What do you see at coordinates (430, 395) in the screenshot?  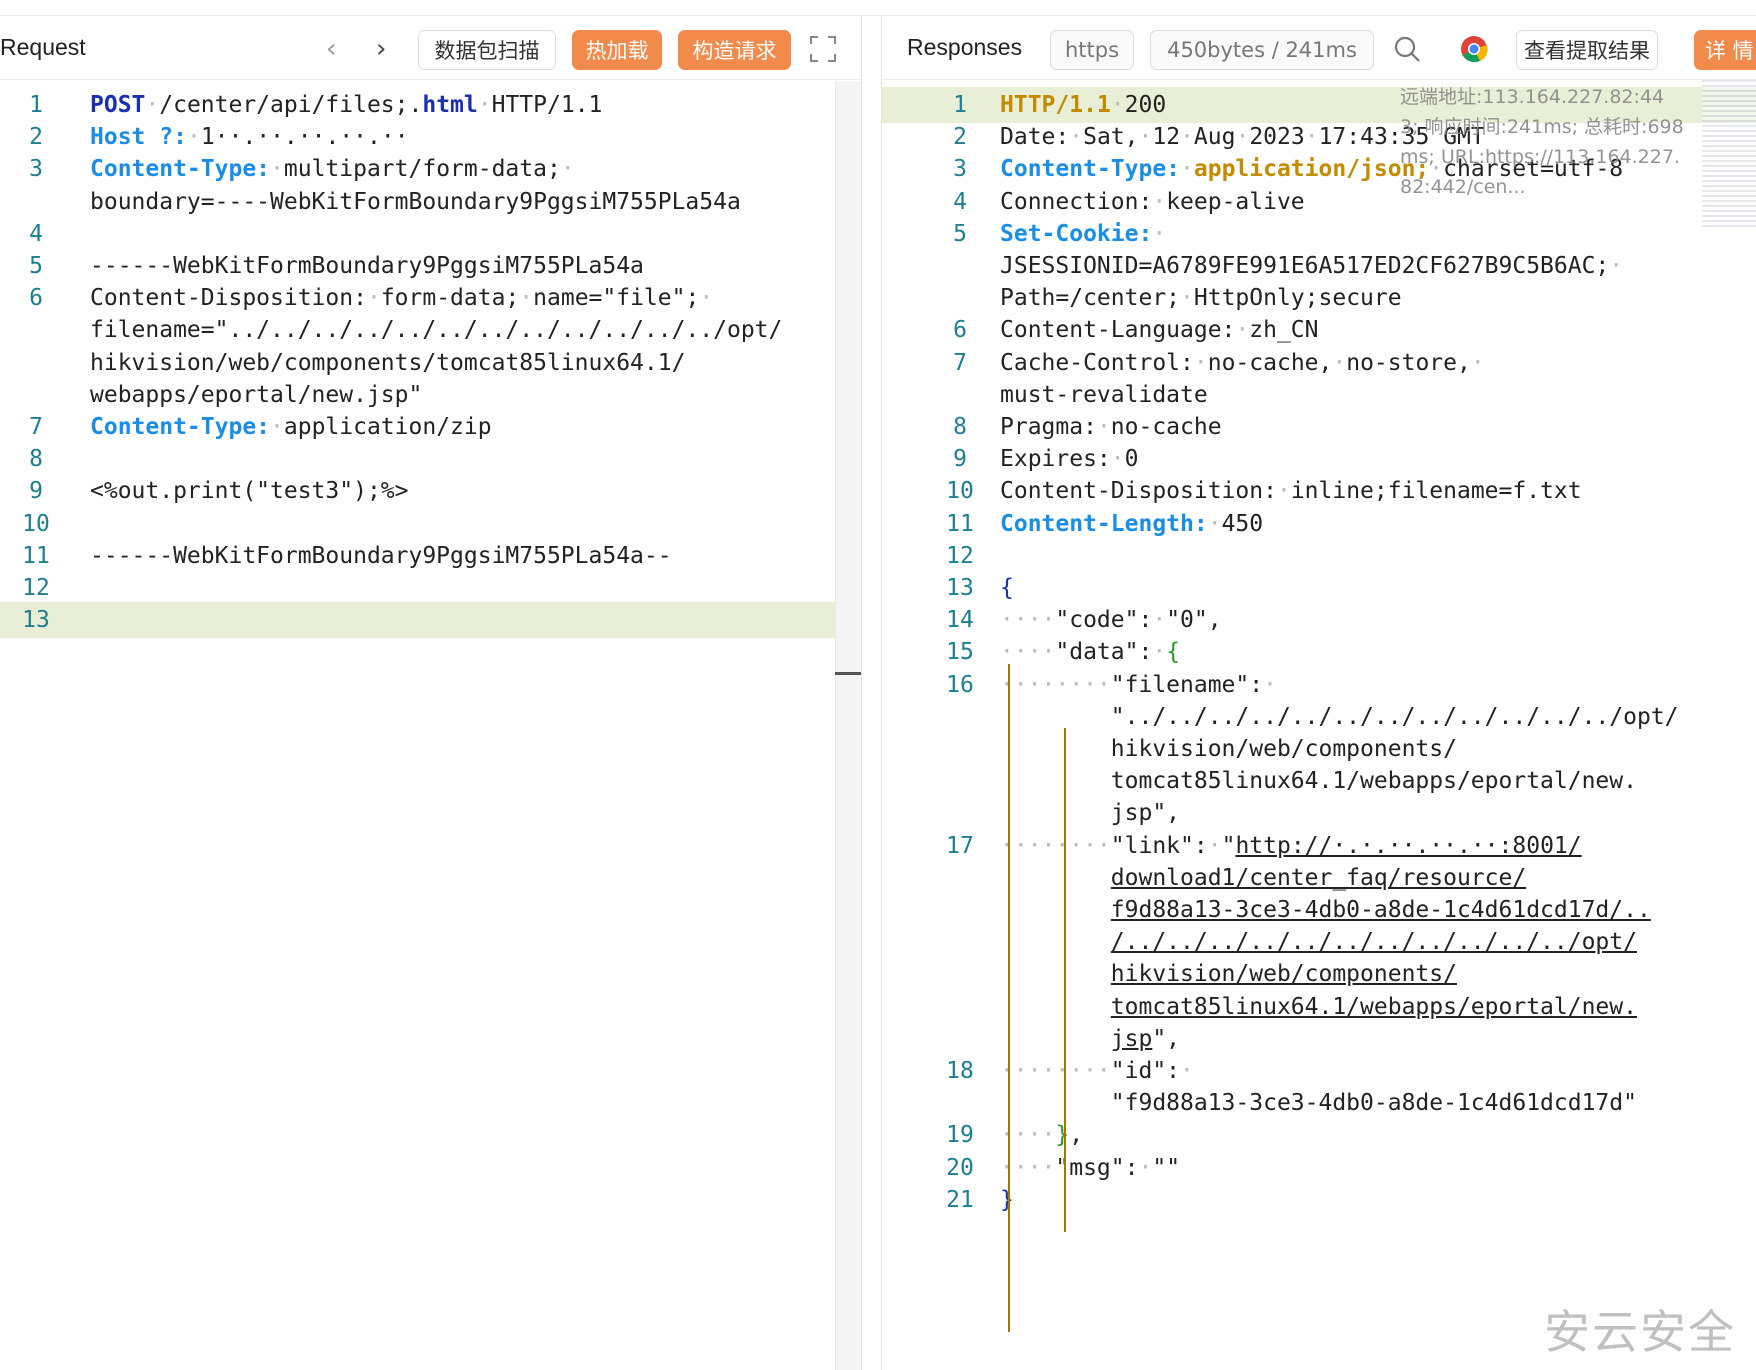 I see `code-line: webapps/eportal/new.jsp"` at bounding box center [430, 395].